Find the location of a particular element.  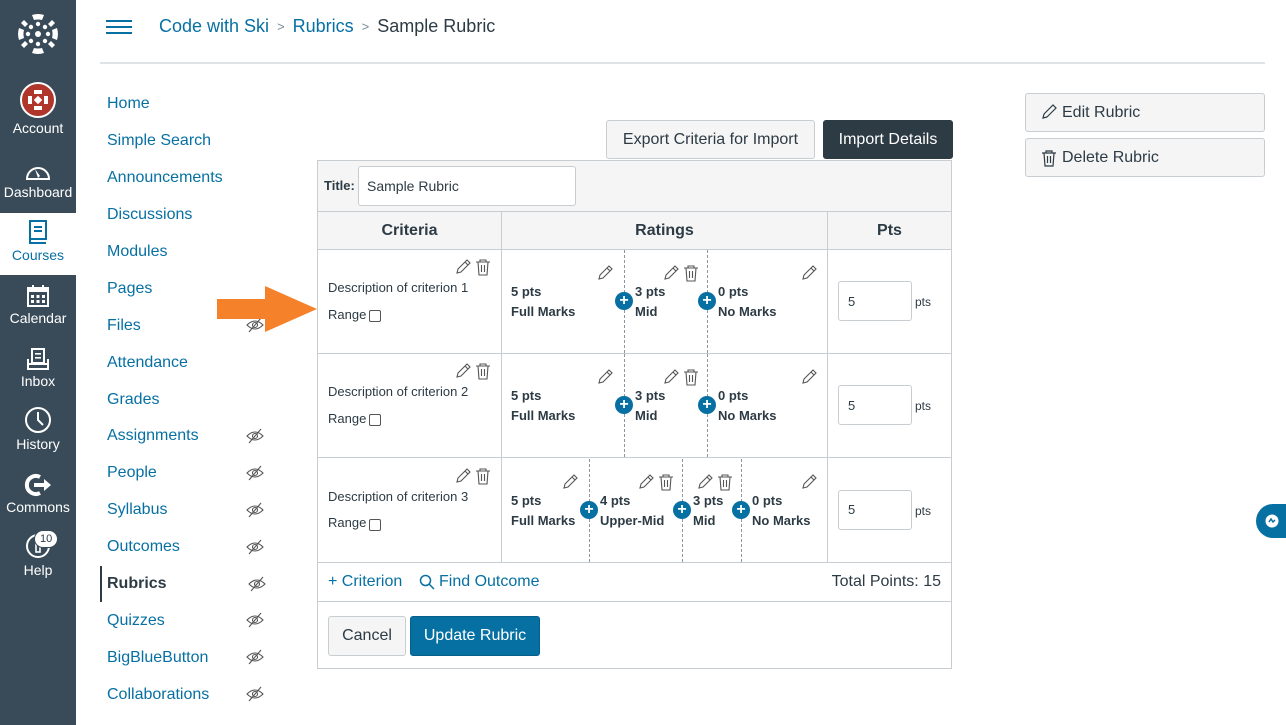

add-criterion-link: + Criterion is located at coordinates (365, 582).